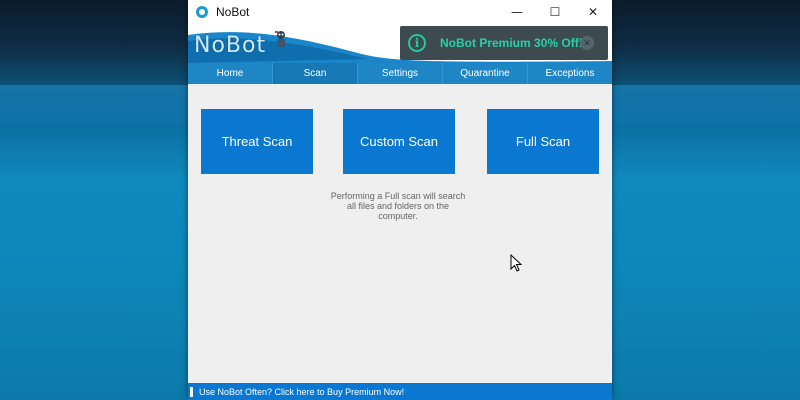 This screenshot has width=800, height=400. I want to click on maximize-button: ☐, so click(555, 11).